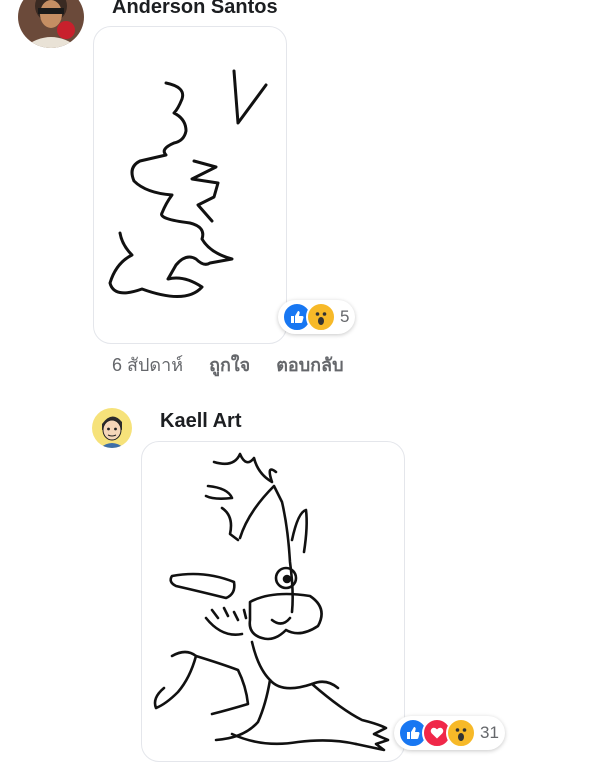 The height and width of the screenshot is (762, 600). What do you see at coordinates (147, 364) in the screenshot?
I see `comment-timestamp: 6 สัปดาห์` at bounding box center [147, 364].